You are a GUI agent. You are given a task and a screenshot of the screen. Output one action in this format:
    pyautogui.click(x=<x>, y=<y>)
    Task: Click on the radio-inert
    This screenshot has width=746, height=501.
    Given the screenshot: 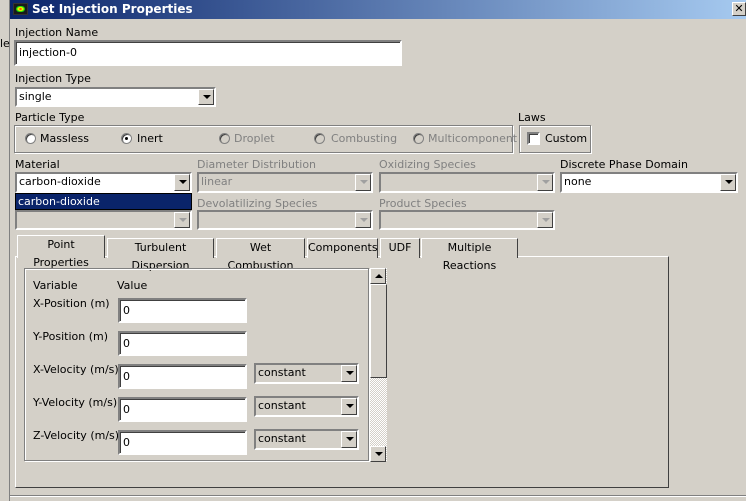 What is the action you would take?
    pyautogui.click(x=126, y=138)
    